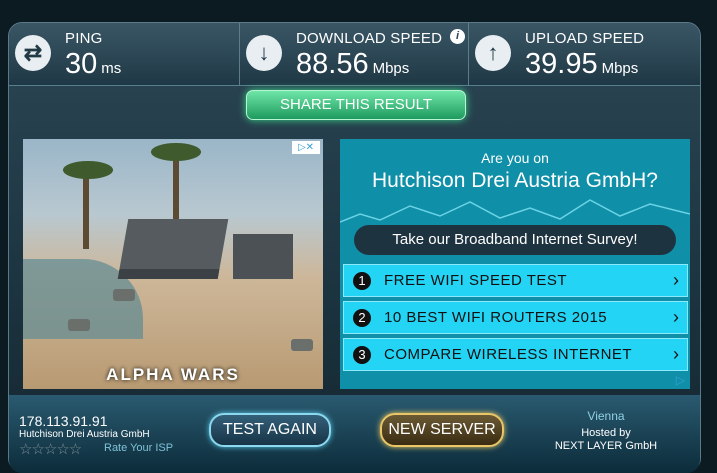  I want to click on ping-value: 30 ms, so click(93, 64).